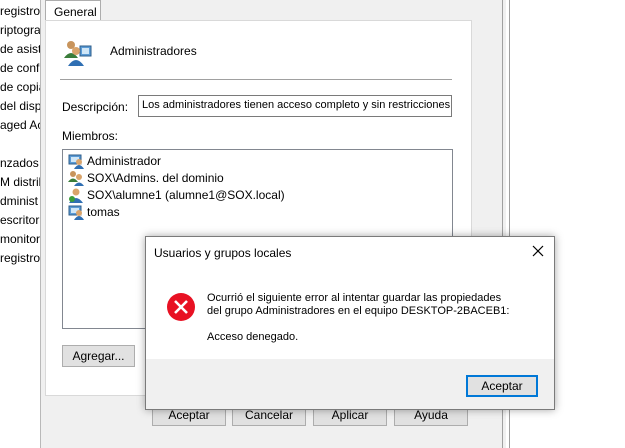 This screenshot has height=448, width=625. What do you see at coordinates (181, 307) in the screenshot?
I see `error-icon` at bounding box center [181, 307].